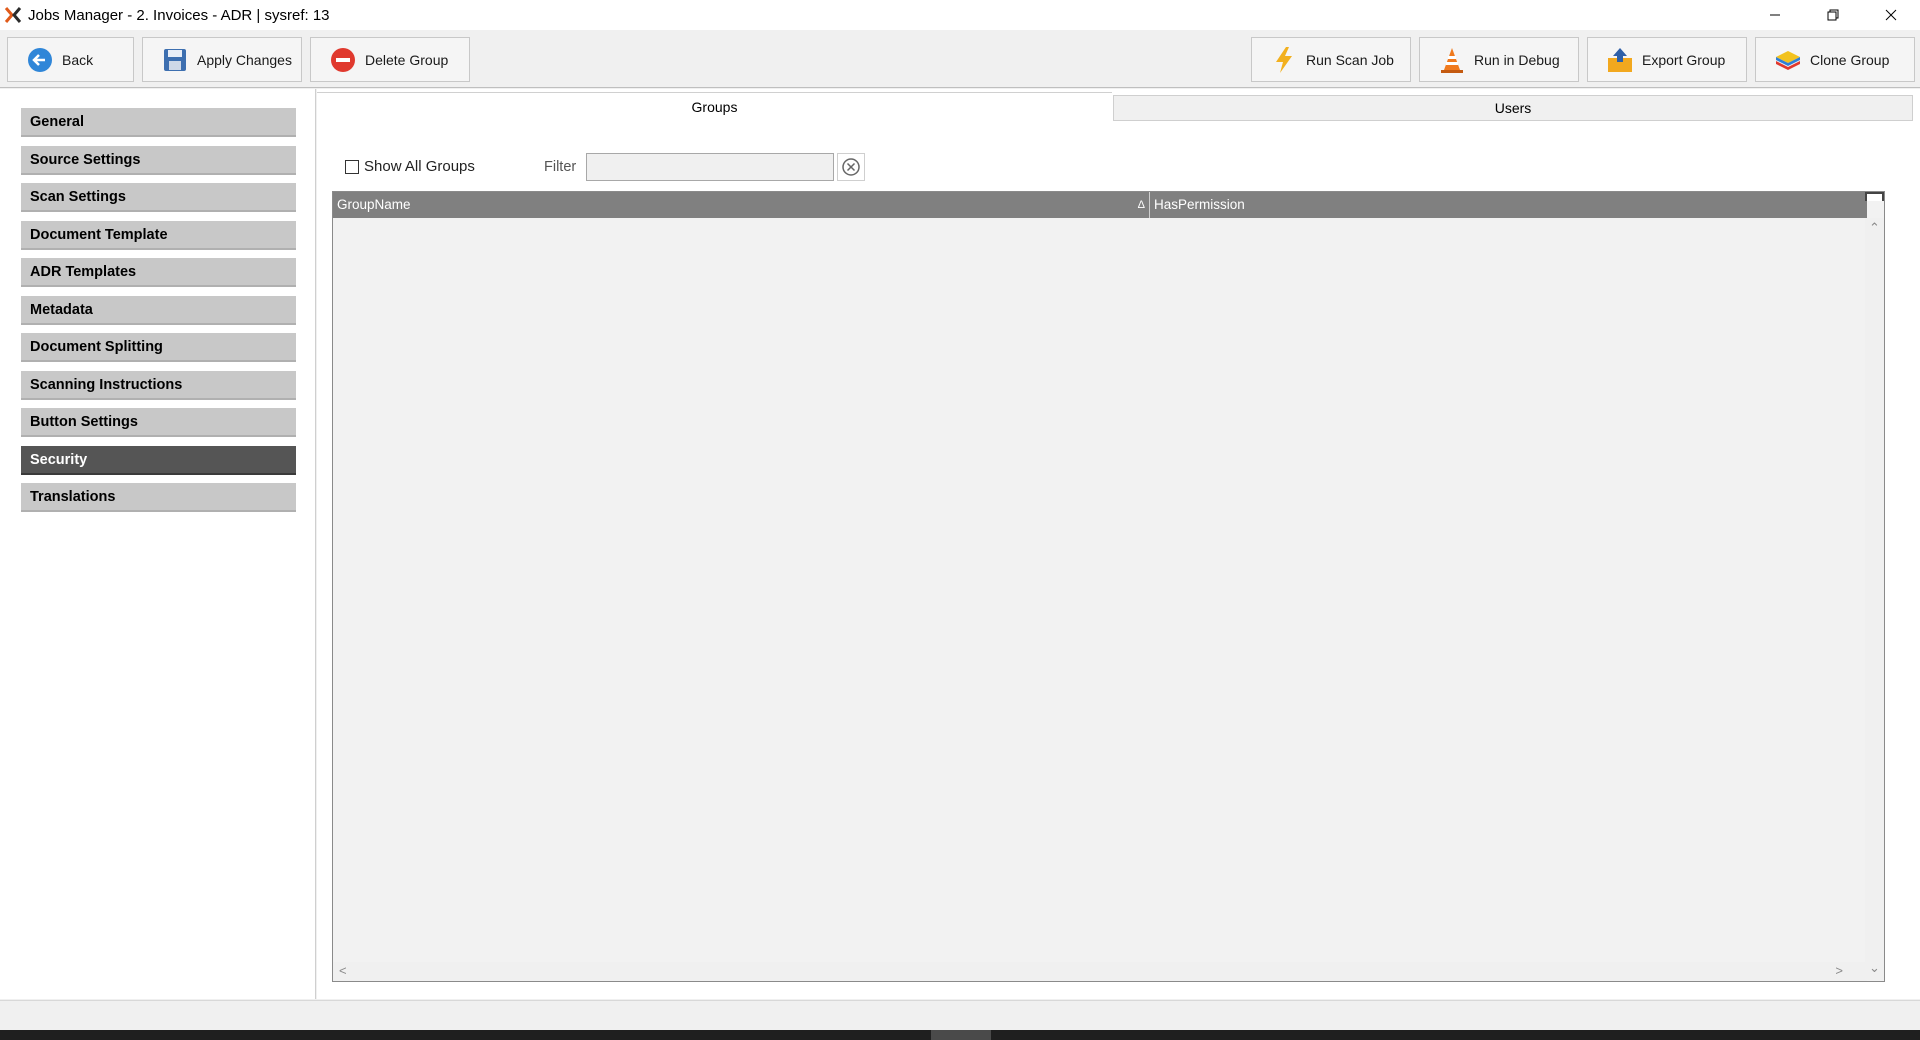 The image size is (1920, 1040). I want to click on layers-icon, so click(1788, 60).